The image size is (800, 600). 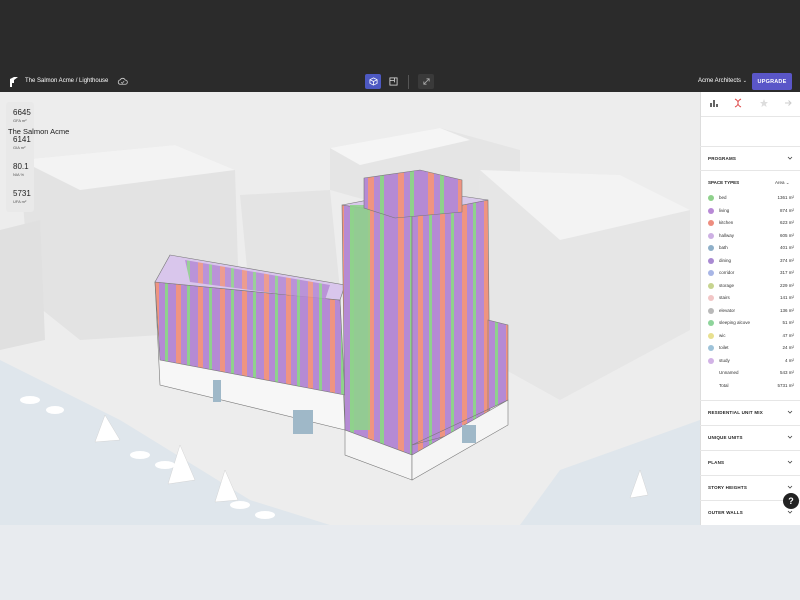 I want to click on space-type-name: Total, so click(x=724, y=385).